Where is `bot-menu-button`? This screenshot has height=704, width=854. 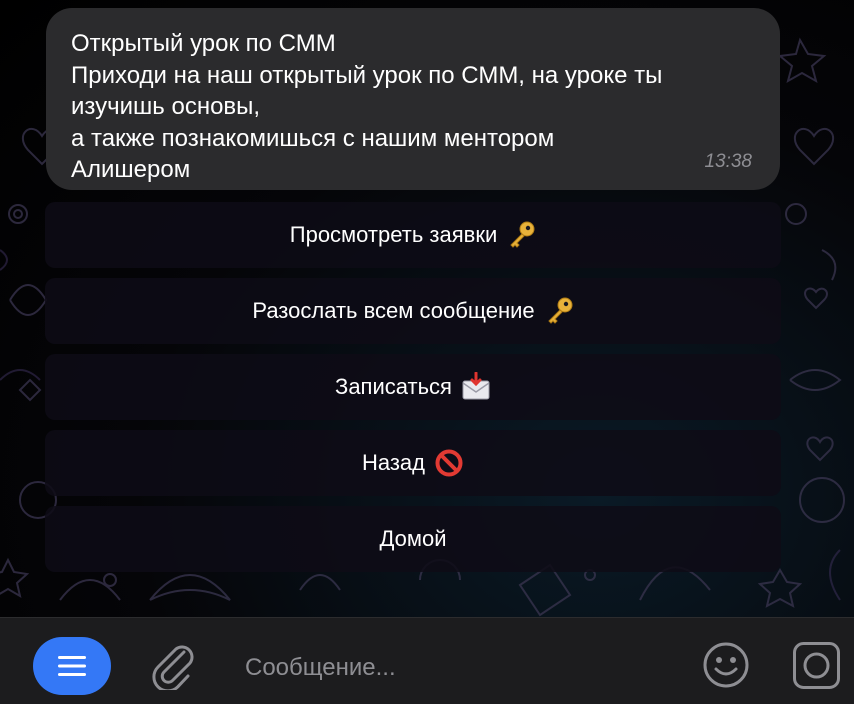 bot-menu-button is located at coordinates (72, 666).